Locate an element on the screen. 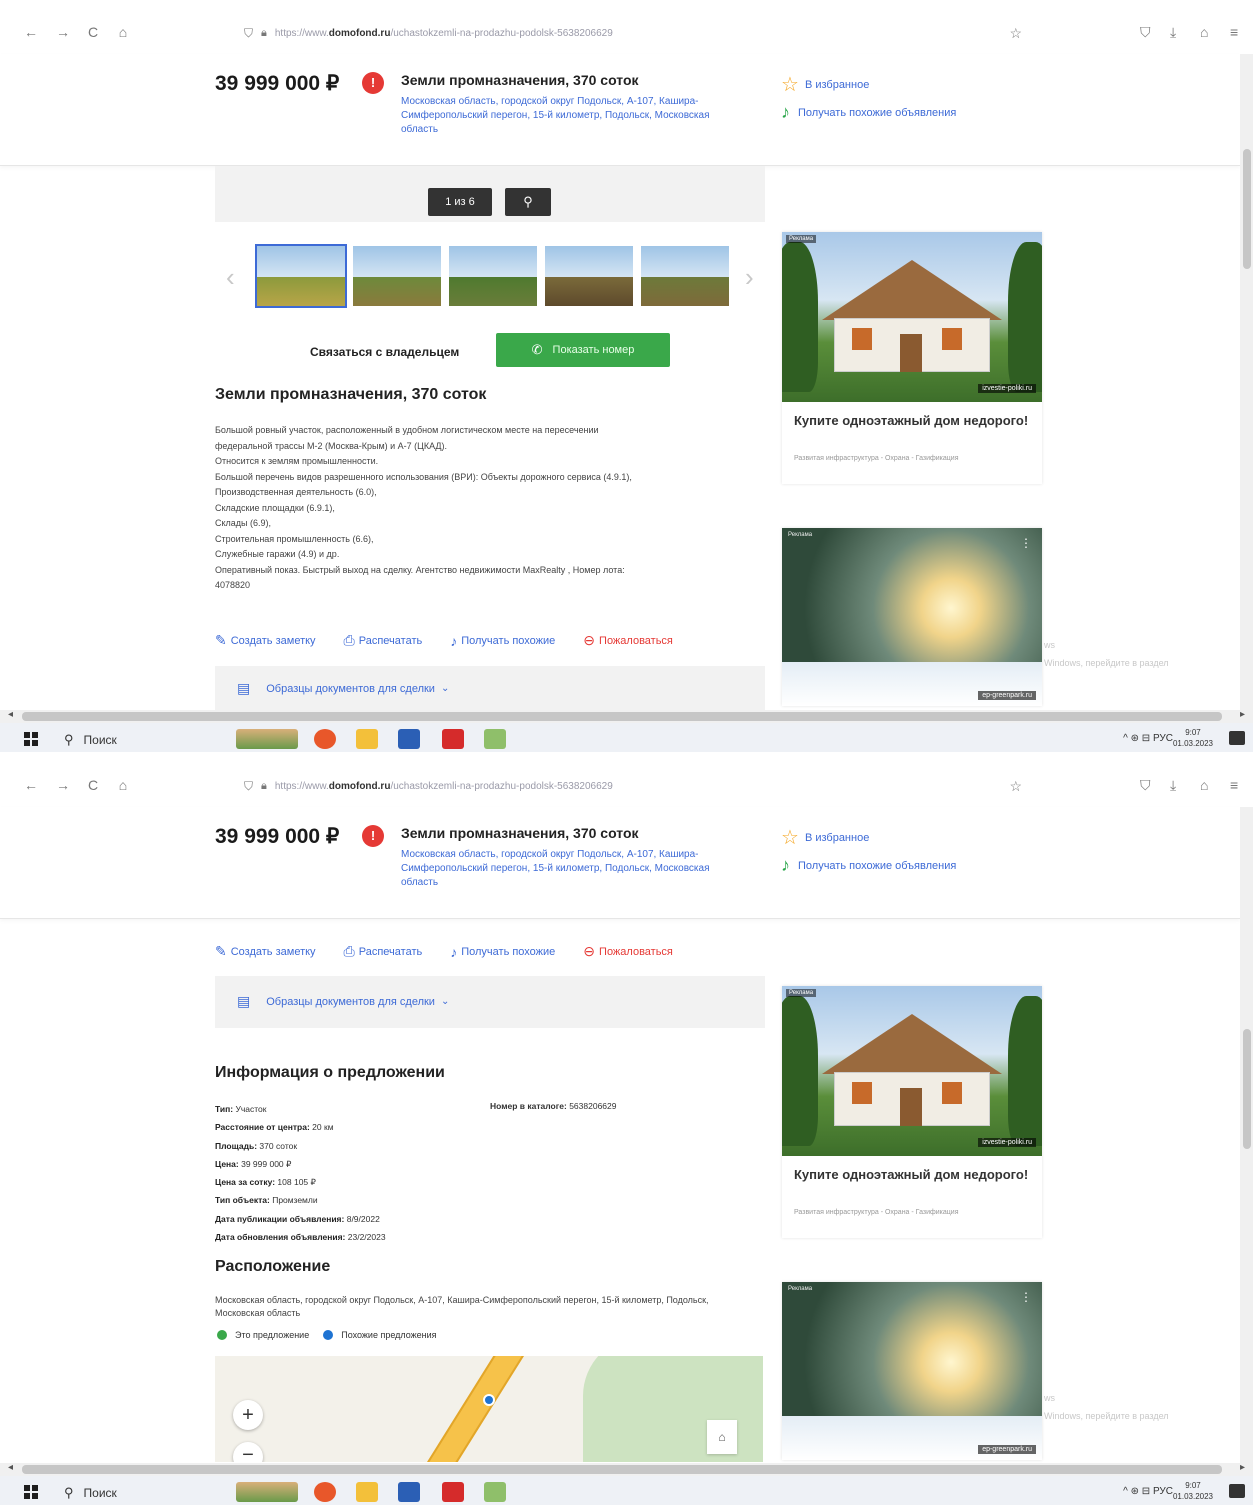 The image size is (1253, 1505). zoom-button: ⚲ is located at coordinates (528, 202).